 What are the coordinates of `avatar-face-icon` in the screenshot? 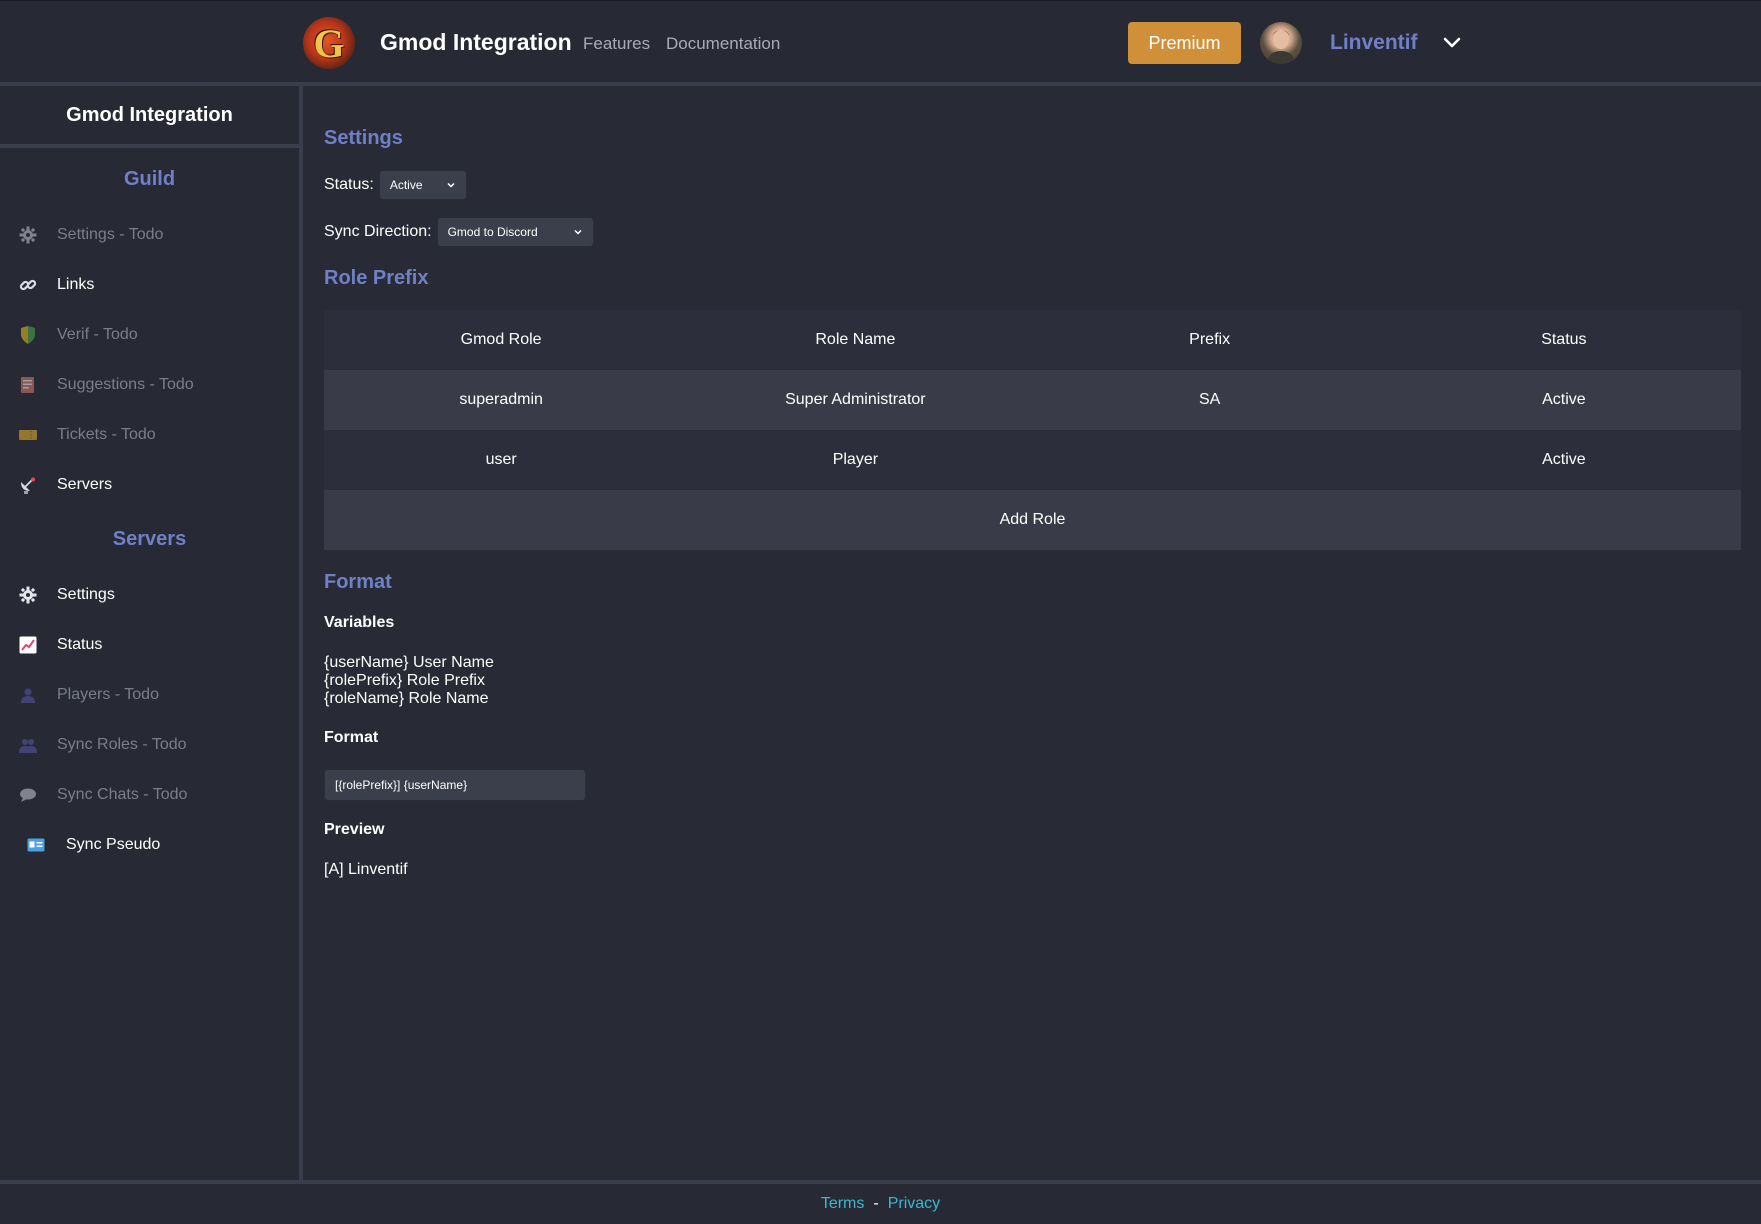 It's located at (1281, 46).